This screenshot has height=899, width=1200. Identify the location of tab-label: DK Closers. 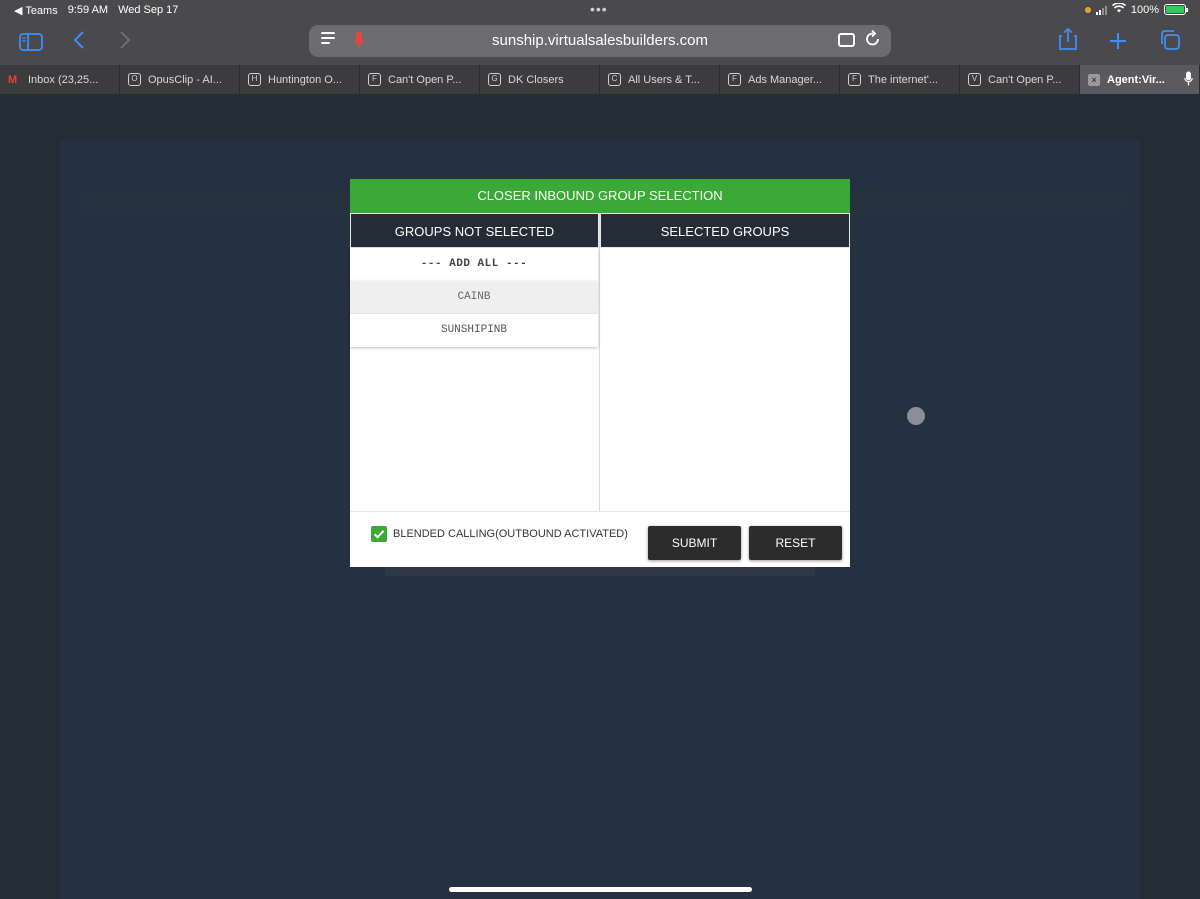
(536, 79).